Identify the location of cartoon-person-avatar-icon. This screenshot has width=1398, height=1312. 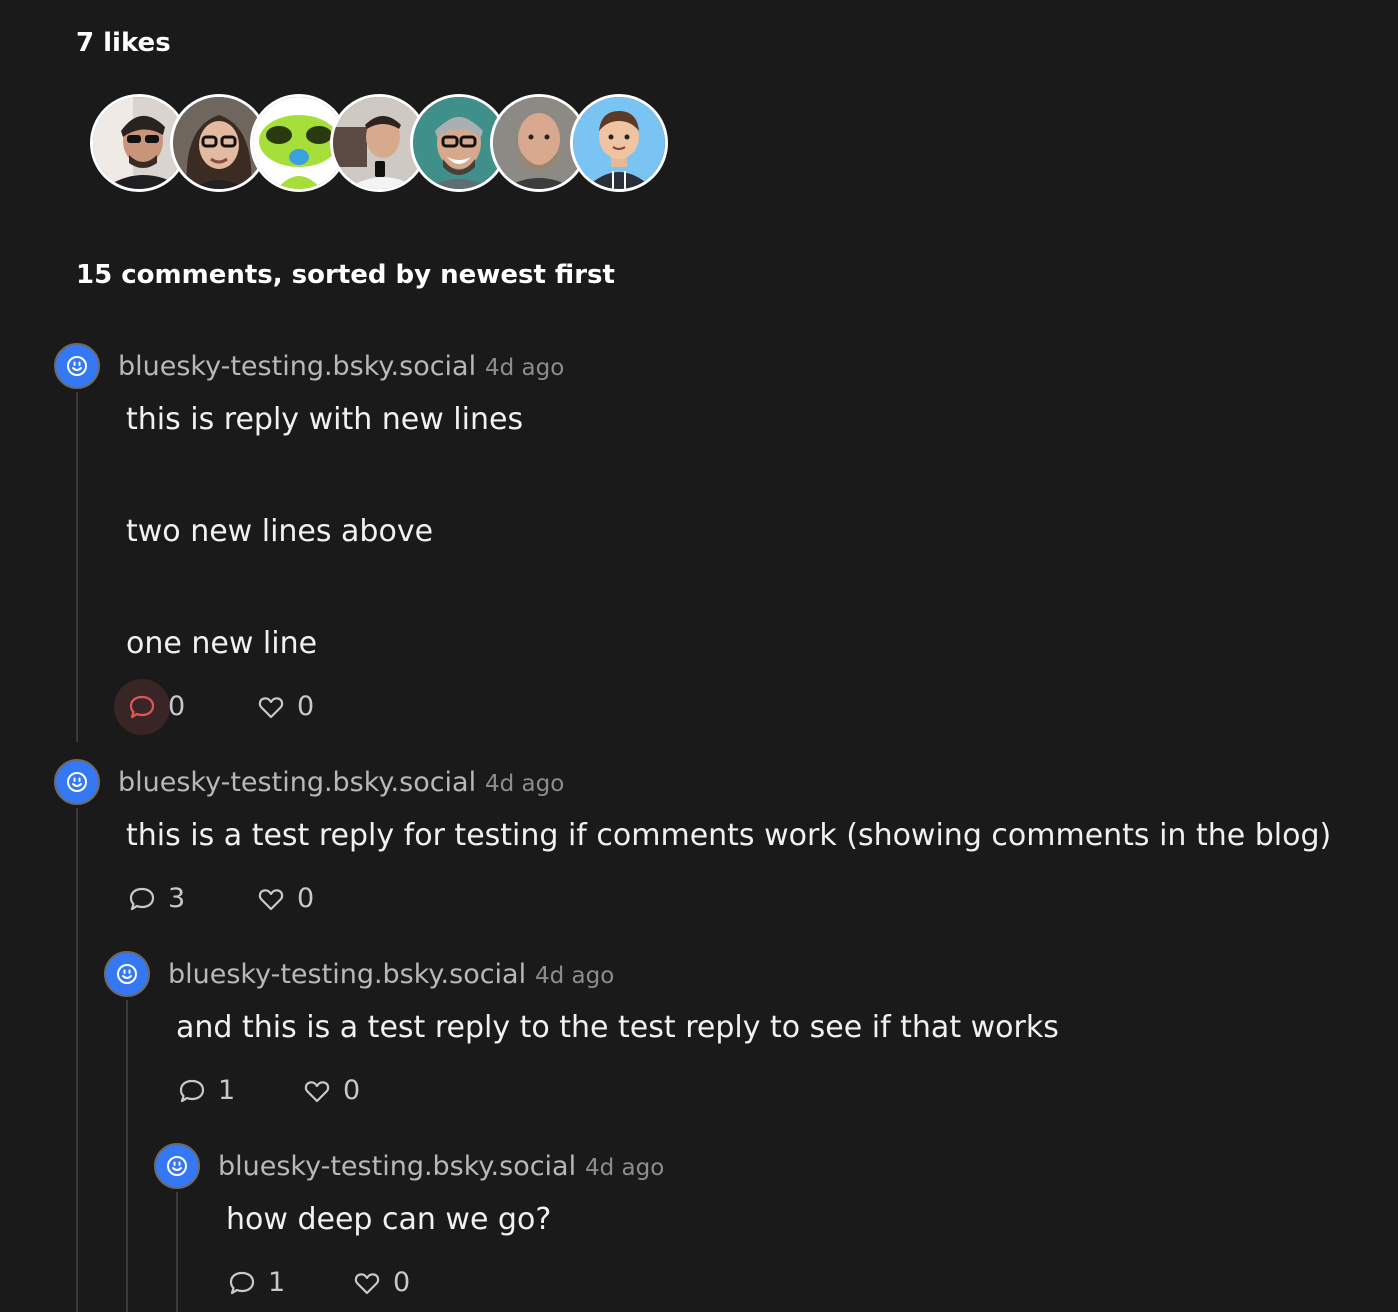
(619, 143).